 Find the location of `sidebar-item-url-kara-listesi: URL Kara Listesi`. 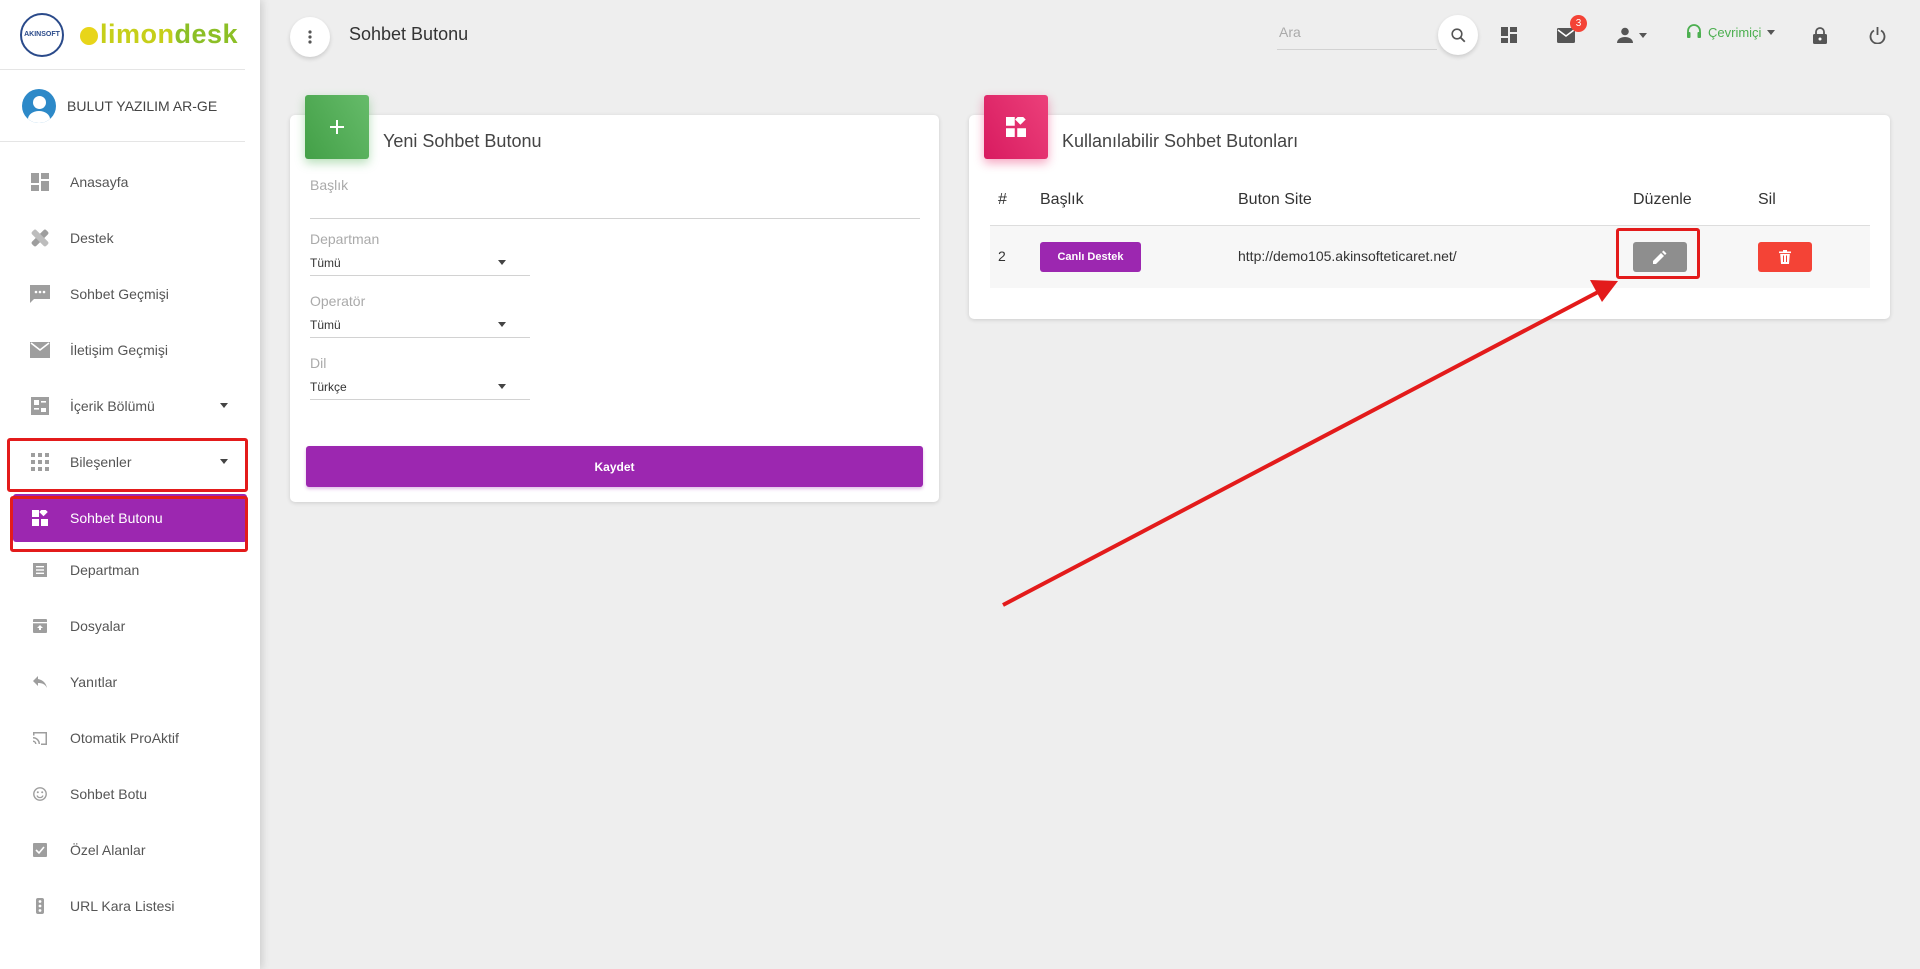

sidebar-item-url-kara-listesi: URL Kara Listesi is located at coordinates (130, 906).